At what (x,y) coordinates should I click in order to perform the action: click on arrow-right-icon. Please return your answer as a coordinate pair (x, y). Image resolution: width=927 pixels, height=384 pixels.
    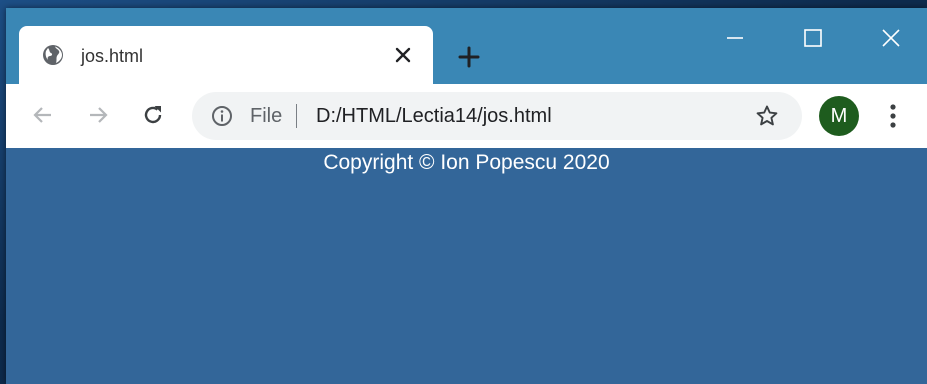
    Looking at the image, I should click on (99, 115).